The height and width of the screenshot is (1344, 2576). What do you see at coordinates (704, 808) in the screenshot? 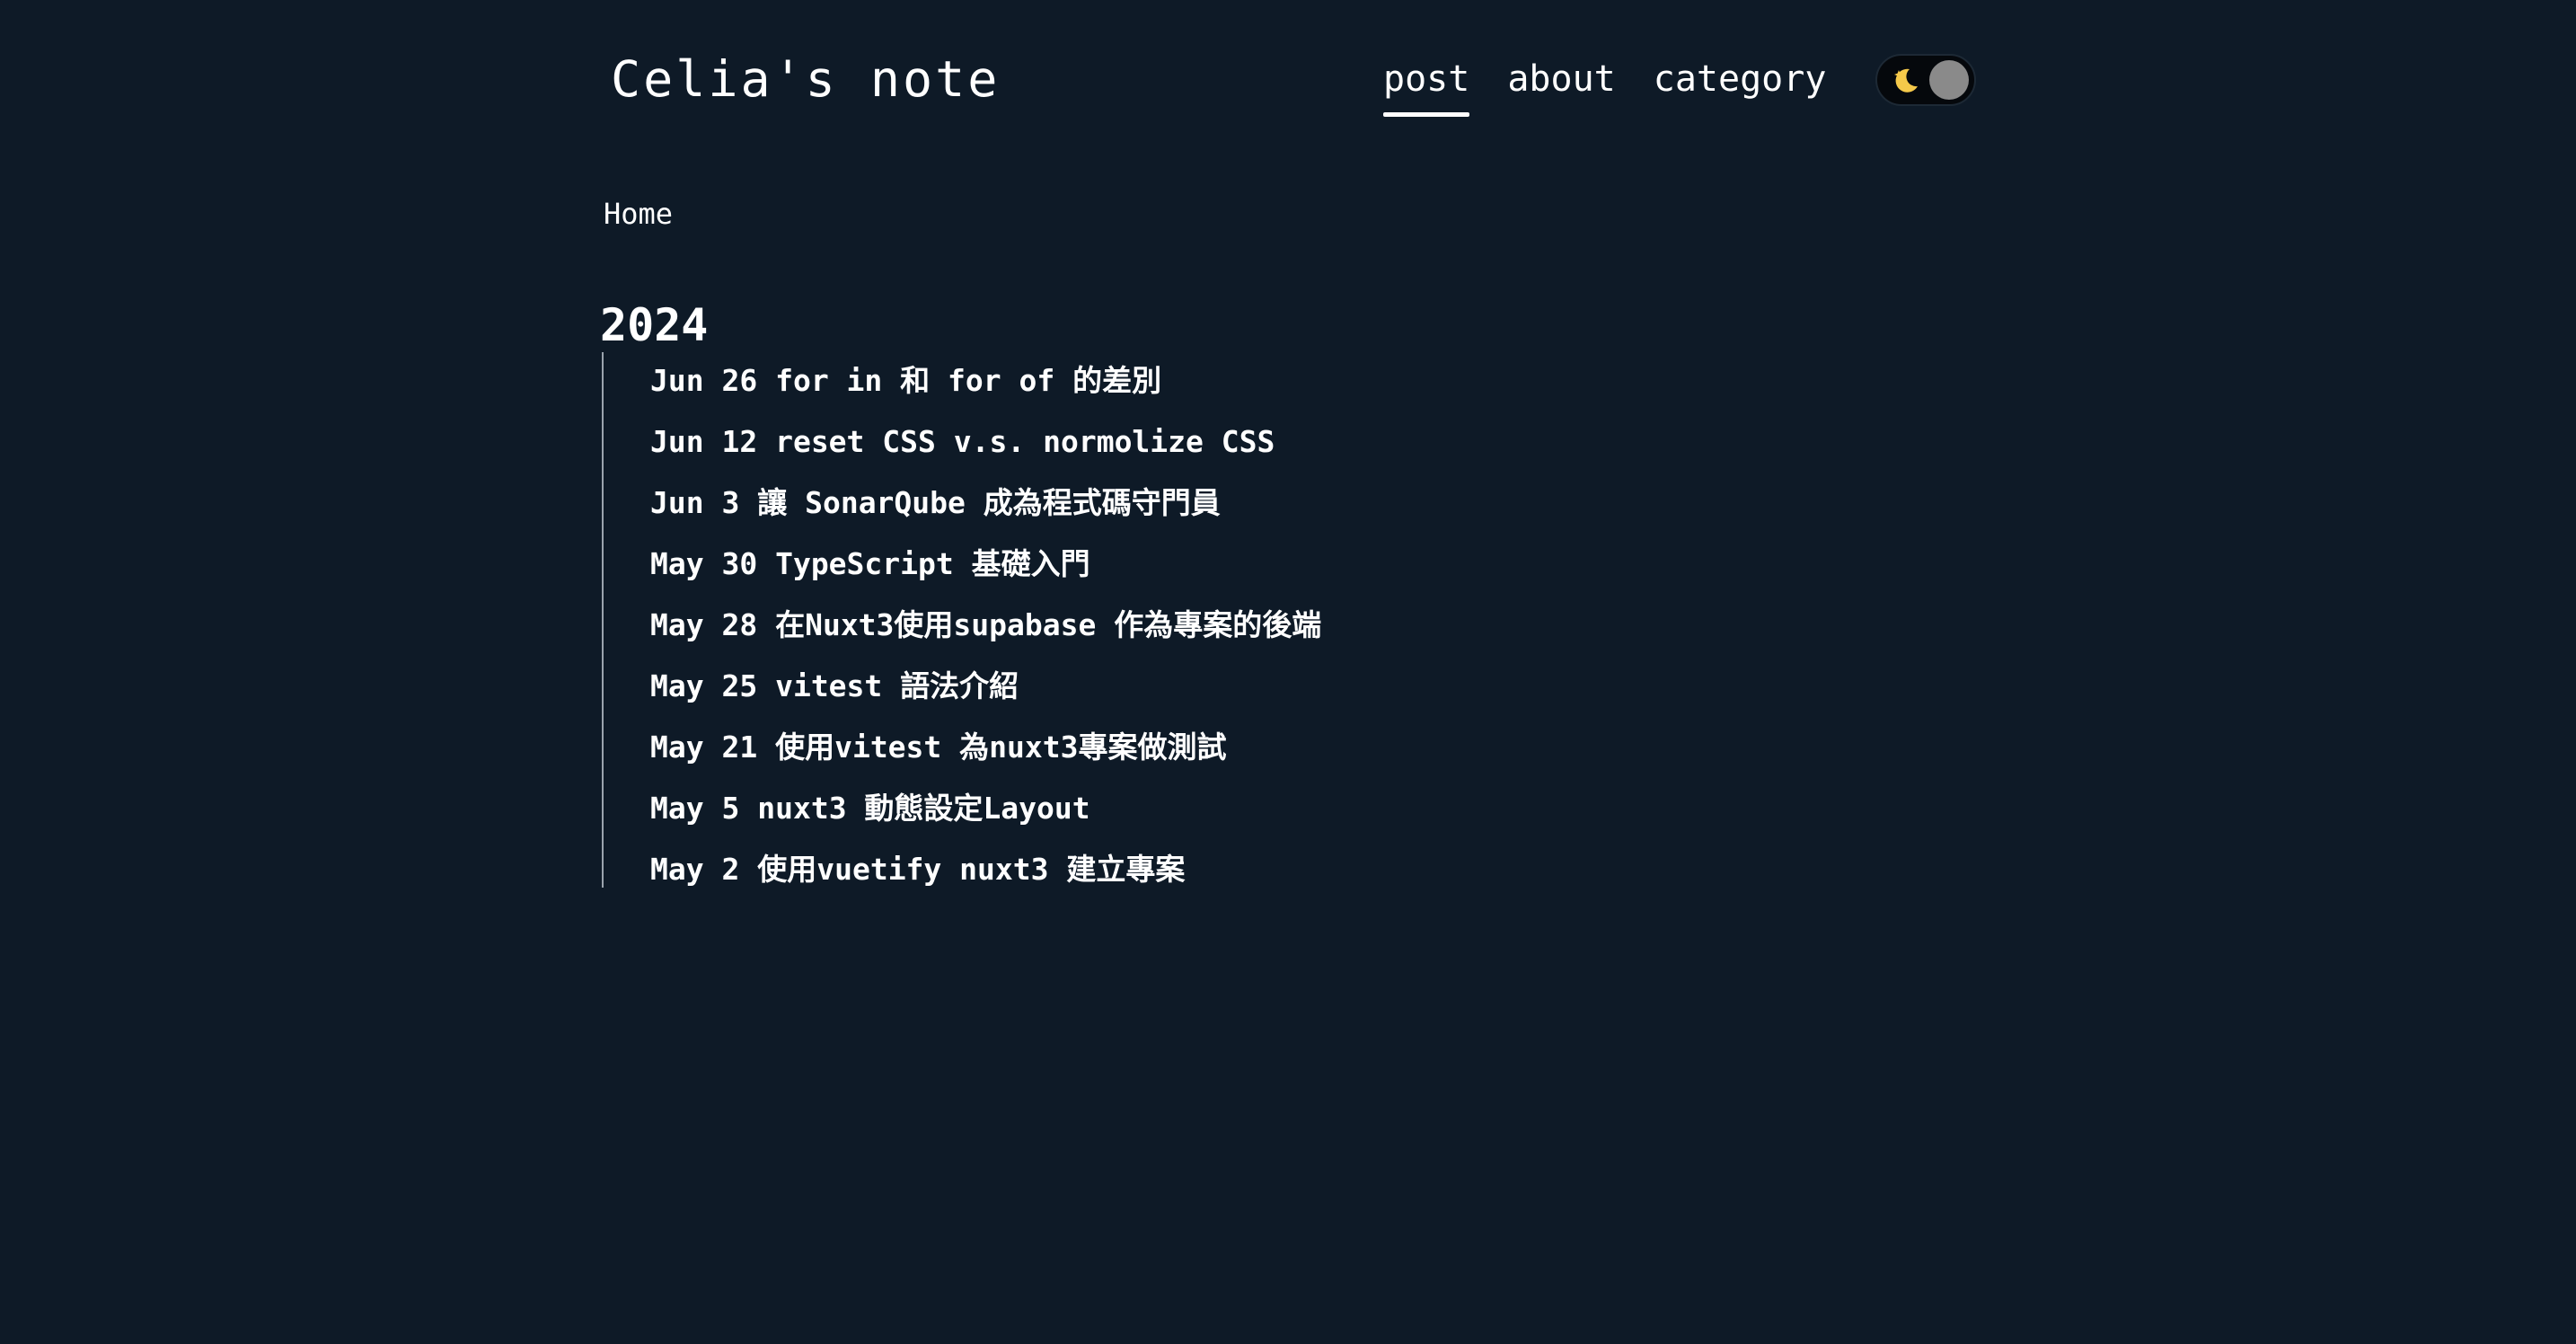
I see `post-date: May 5` at bounding box center [704, 808].